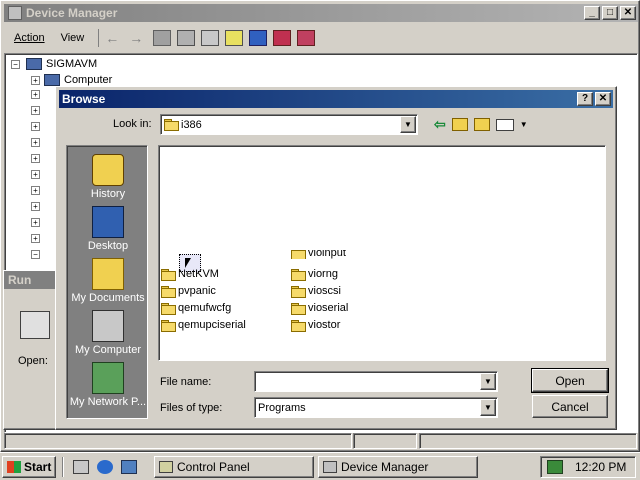  What do you see at coordinates (99, 38) in the screenshot?
I see `toolbar-separator` at bounding box center [99, 38].